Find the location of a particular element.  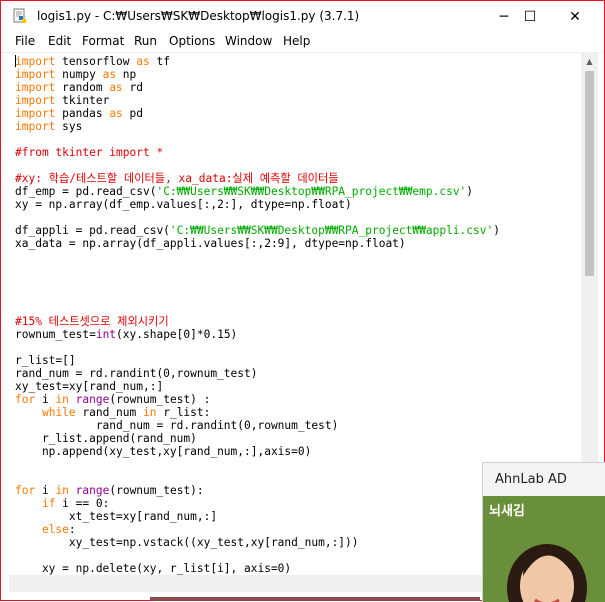

code-token: : is located at coordinates (72, 529).